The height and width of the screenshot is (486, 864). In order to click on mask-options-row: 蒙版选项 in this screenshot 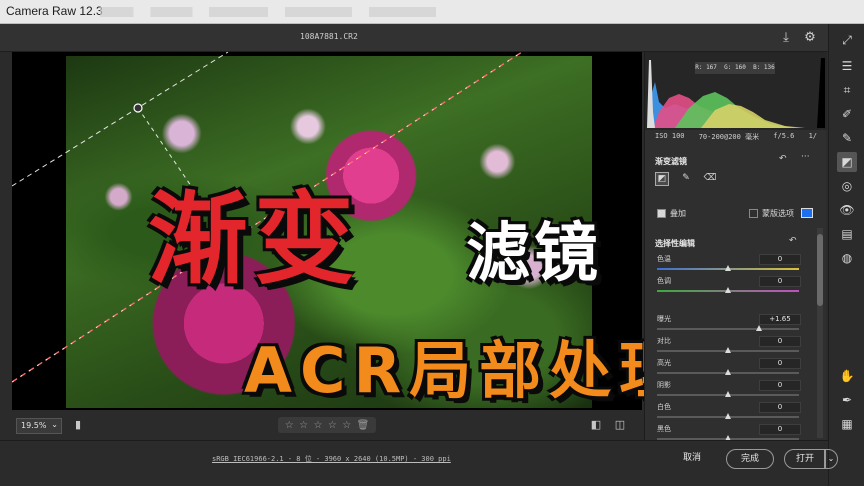, I will do `click(771, 213)`.